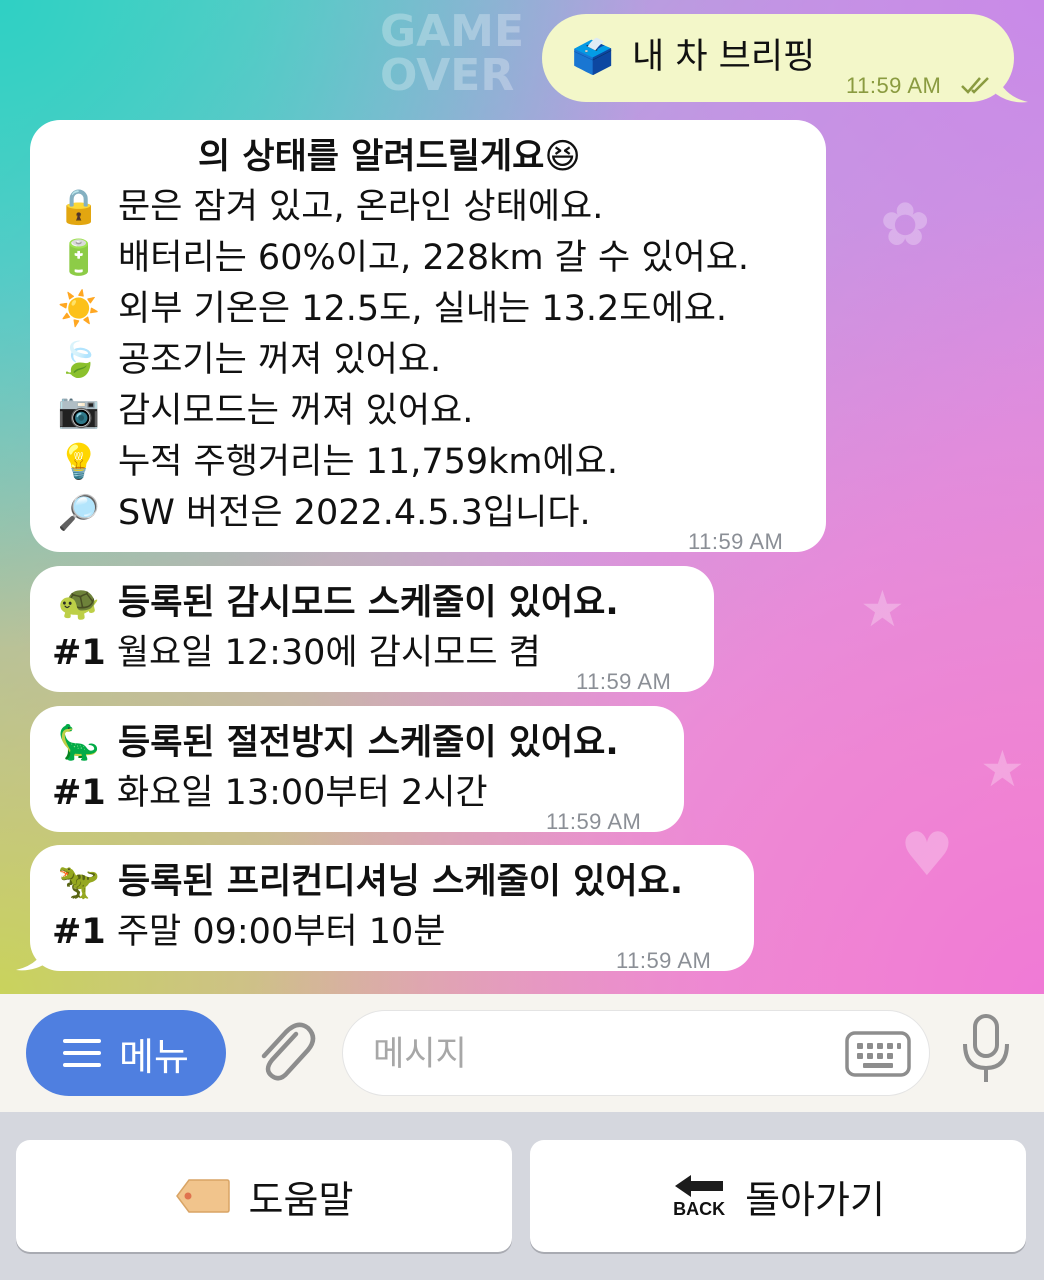  I want to click on sauropod-icon: 🦕, so click(79, 743).